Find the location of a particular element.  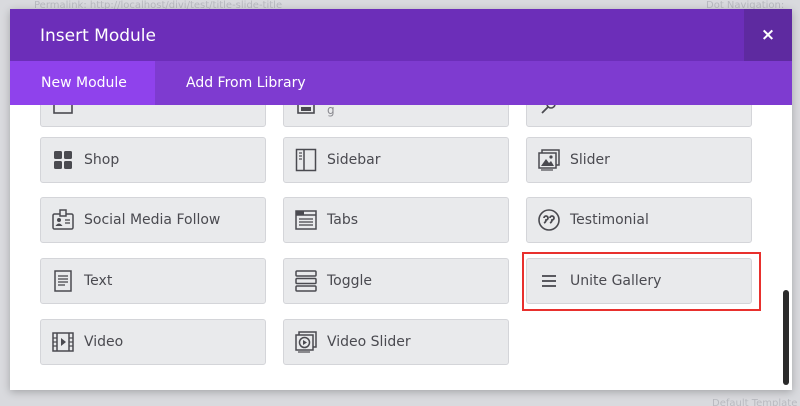

module-label: Testimonial is located at coordinates (609, 220).